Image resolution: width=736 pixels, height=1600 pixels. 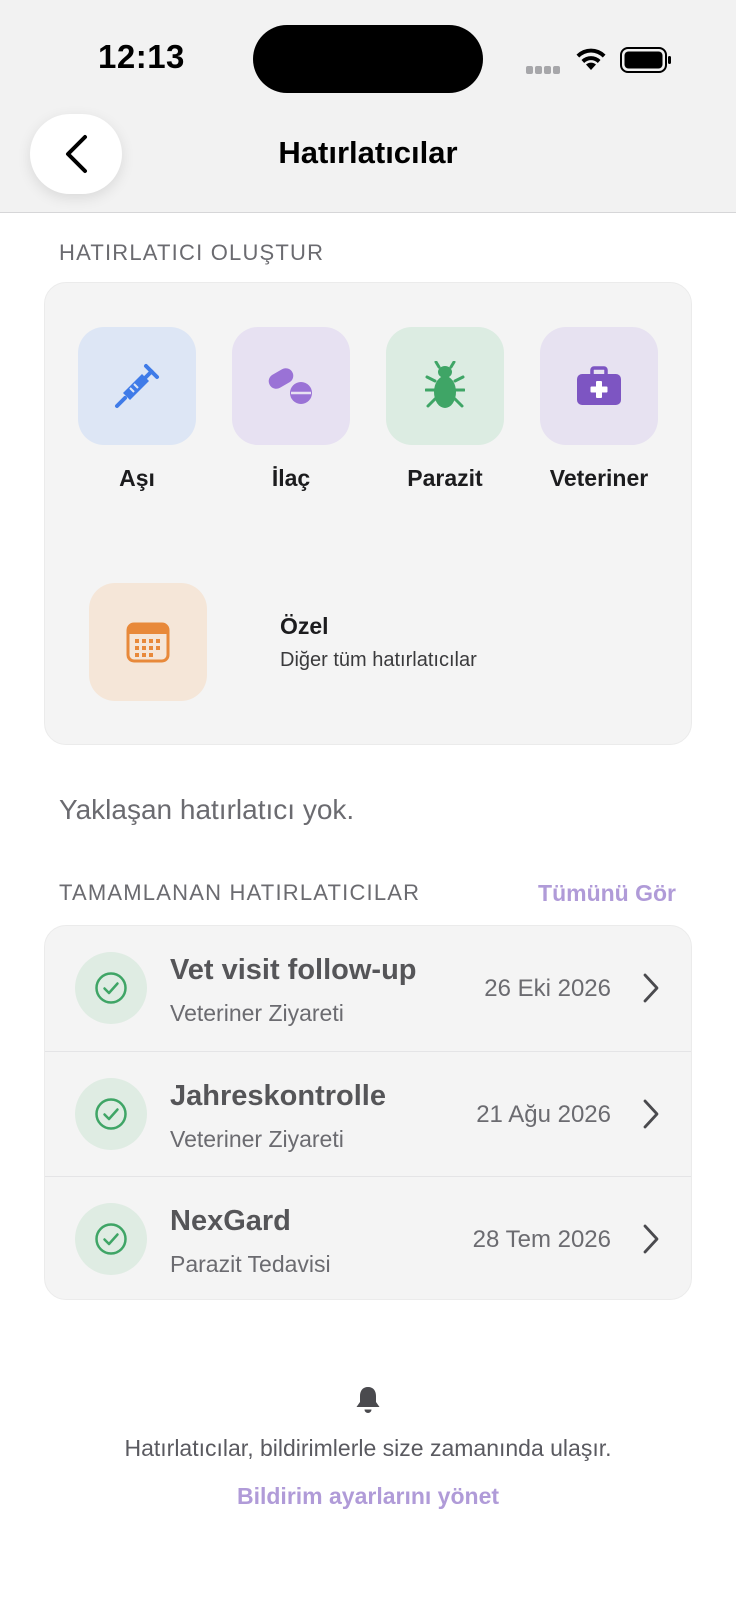 What do you see at coordinates (304, 626) in the screenshot?
I see `type-custom-title: Özel` at bounding box center [304, 626].